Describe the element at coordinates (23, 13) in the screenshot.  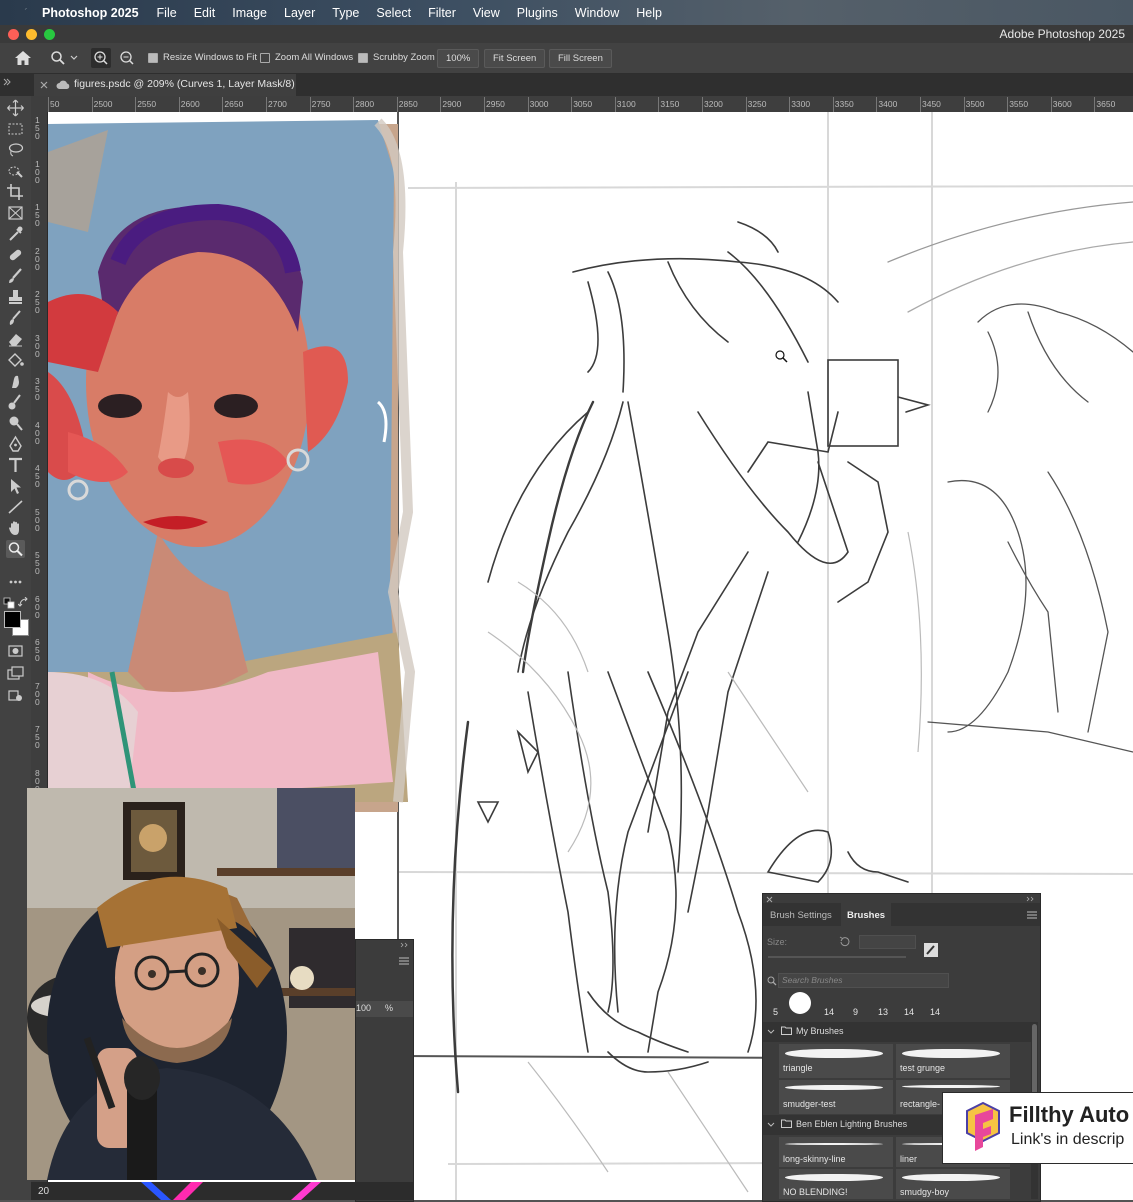
I see `apple-icon` at that location.